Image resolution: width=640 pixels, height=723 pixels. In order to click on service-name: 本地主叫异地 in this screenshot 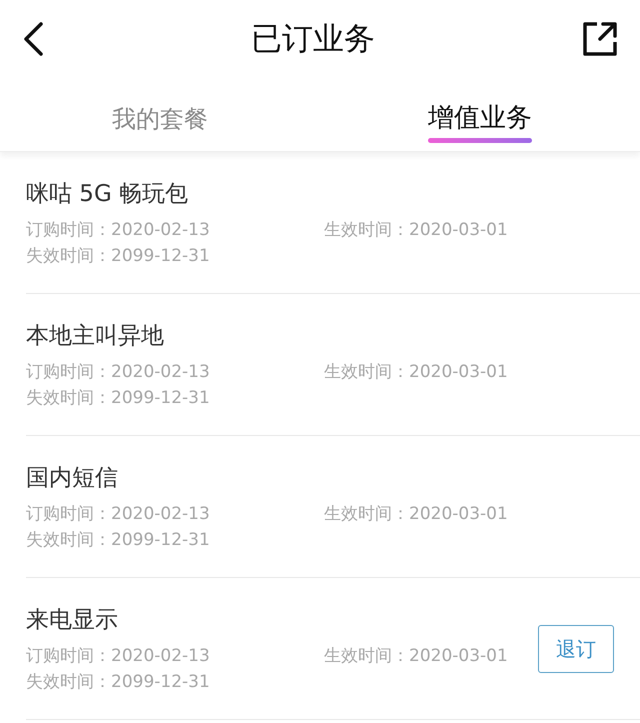, I will do `click(95, 336)`.